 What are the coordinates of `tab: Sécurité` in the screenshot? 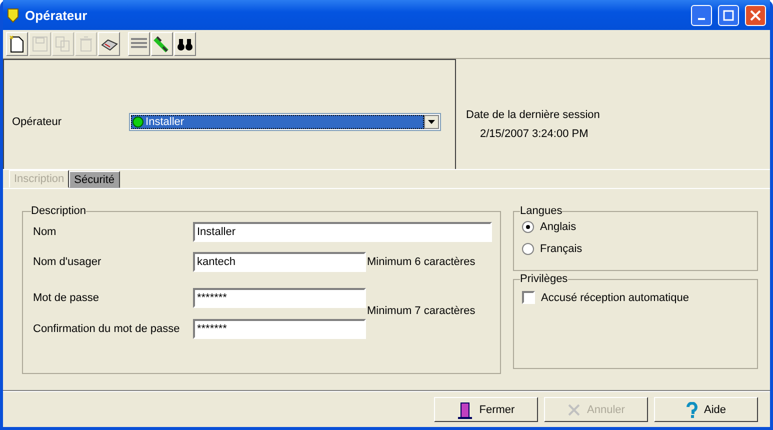 It's located at (94, 179).